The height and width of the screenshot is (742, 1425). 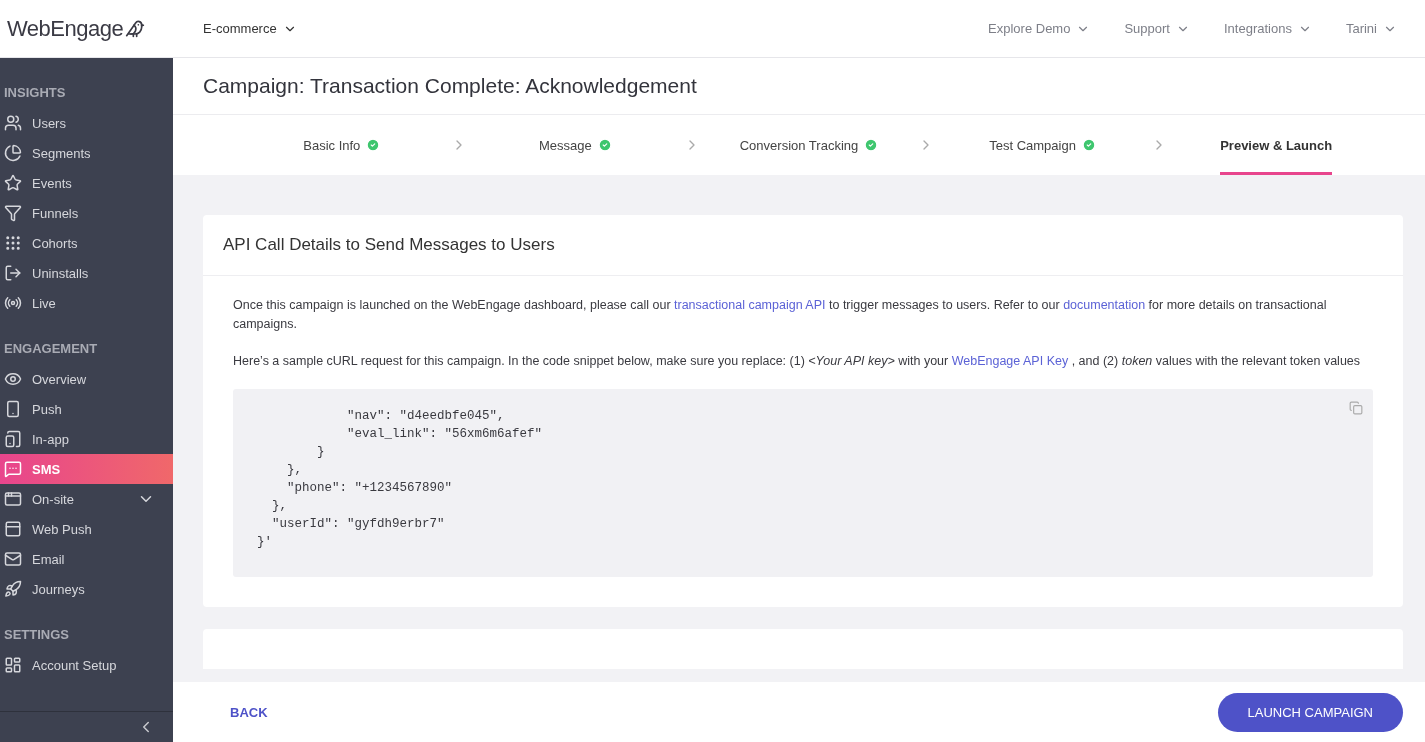 What do you see at coordinates (86, 439) in the screenshot?
I see `sidebar-item: In-app` at bounding box center [86, 439].